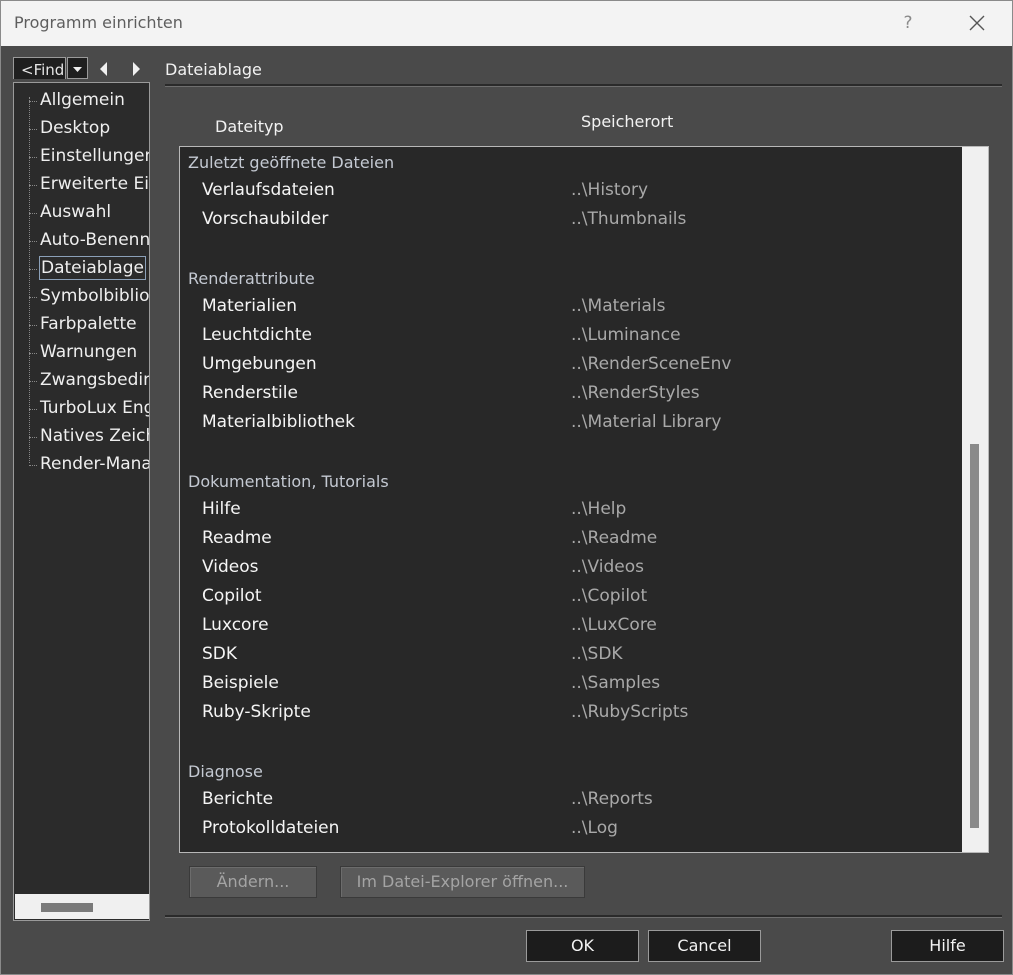 The height and width of the screenshot is (975, 1013). Describe the element at coordinates (67, 907) in the screenshot. I see `tree-scroll-thumb` at that location.